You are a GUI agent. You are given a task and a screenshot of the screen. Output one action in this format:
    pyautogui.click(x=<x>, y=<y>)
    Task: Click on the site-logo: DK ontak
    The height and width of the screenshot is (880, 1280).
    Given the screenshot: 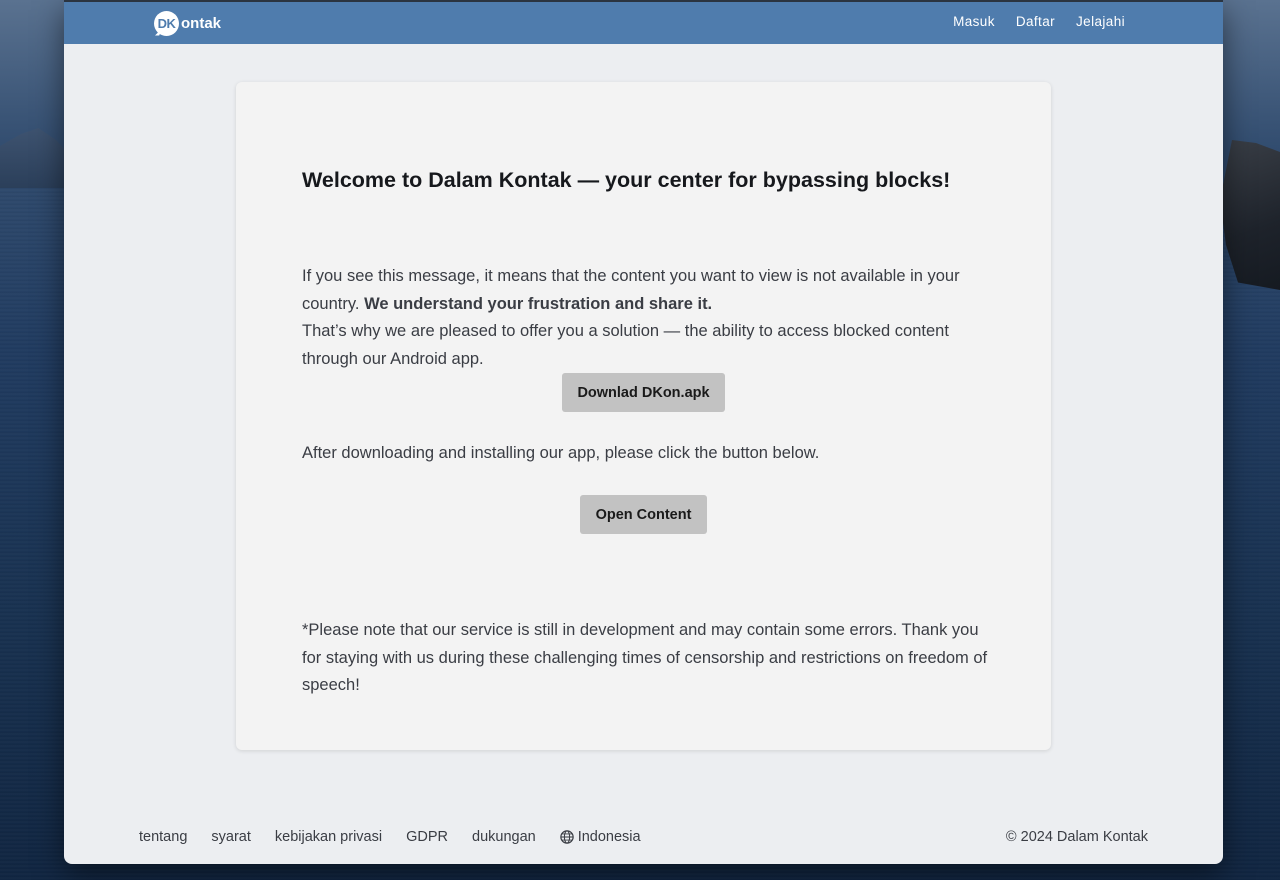 What is the action you would take?
    pyautogui.click(x=187, y=23)
    